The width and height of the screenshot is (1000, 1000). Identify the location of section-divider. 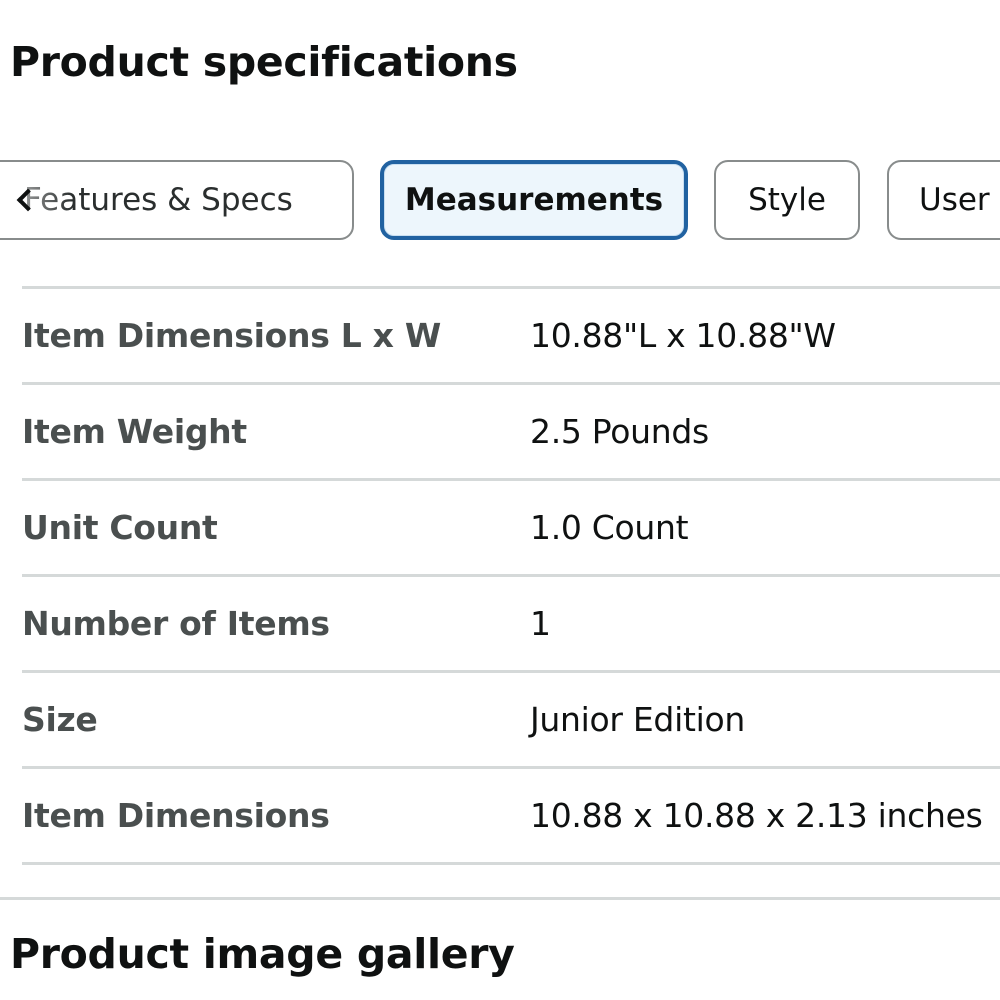
(500, 898).